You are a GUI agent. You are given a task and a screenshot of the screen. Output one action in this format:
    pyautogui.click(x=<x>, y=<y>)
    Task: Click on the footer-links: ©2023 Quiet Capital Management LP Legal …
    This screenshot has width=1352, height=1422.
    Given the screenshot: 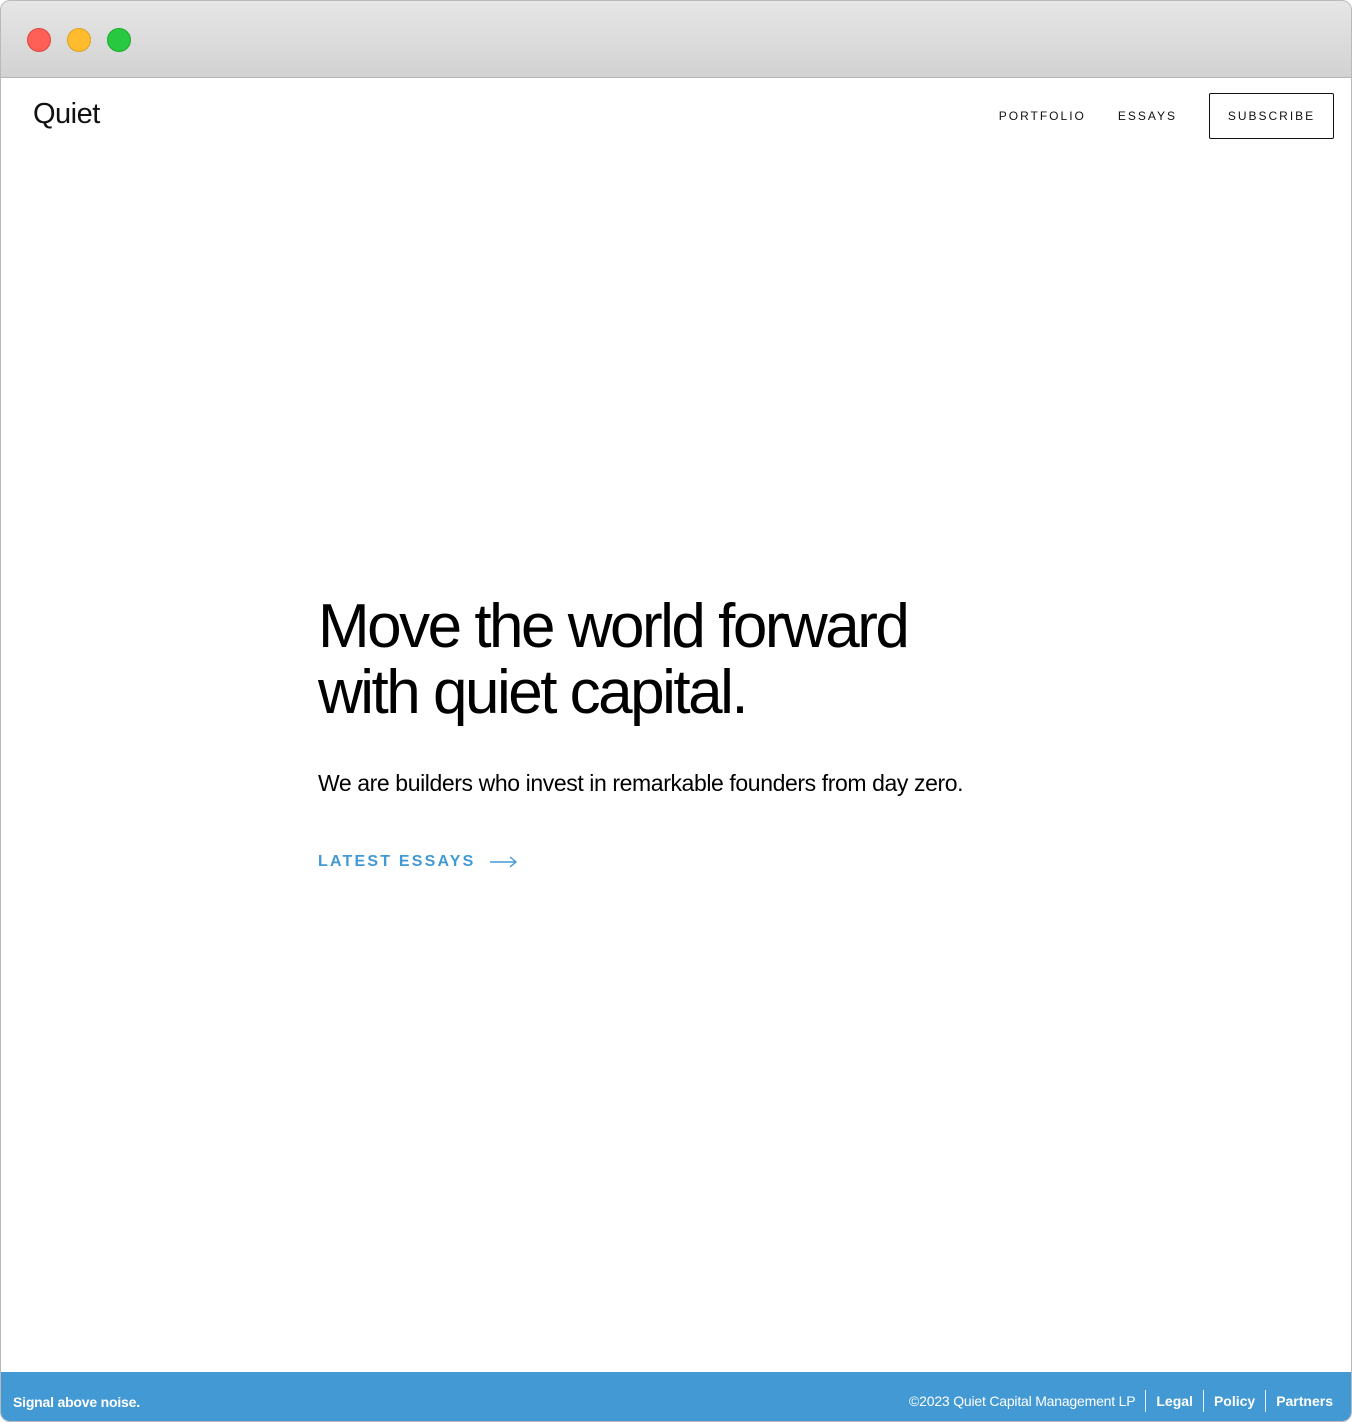 What is the action you would take?
    pyautogui.click(x=1121, y=1401)
    